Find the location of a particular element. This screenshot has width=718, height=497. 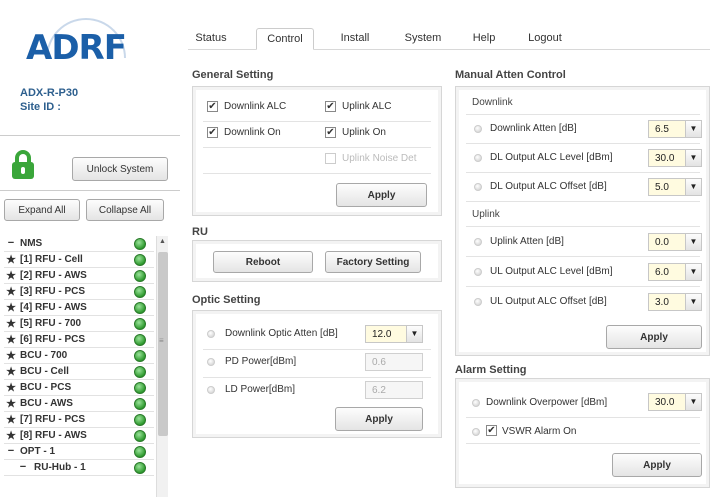

uplink-atten-value: 0.0 is located at coordinates (662, 242).